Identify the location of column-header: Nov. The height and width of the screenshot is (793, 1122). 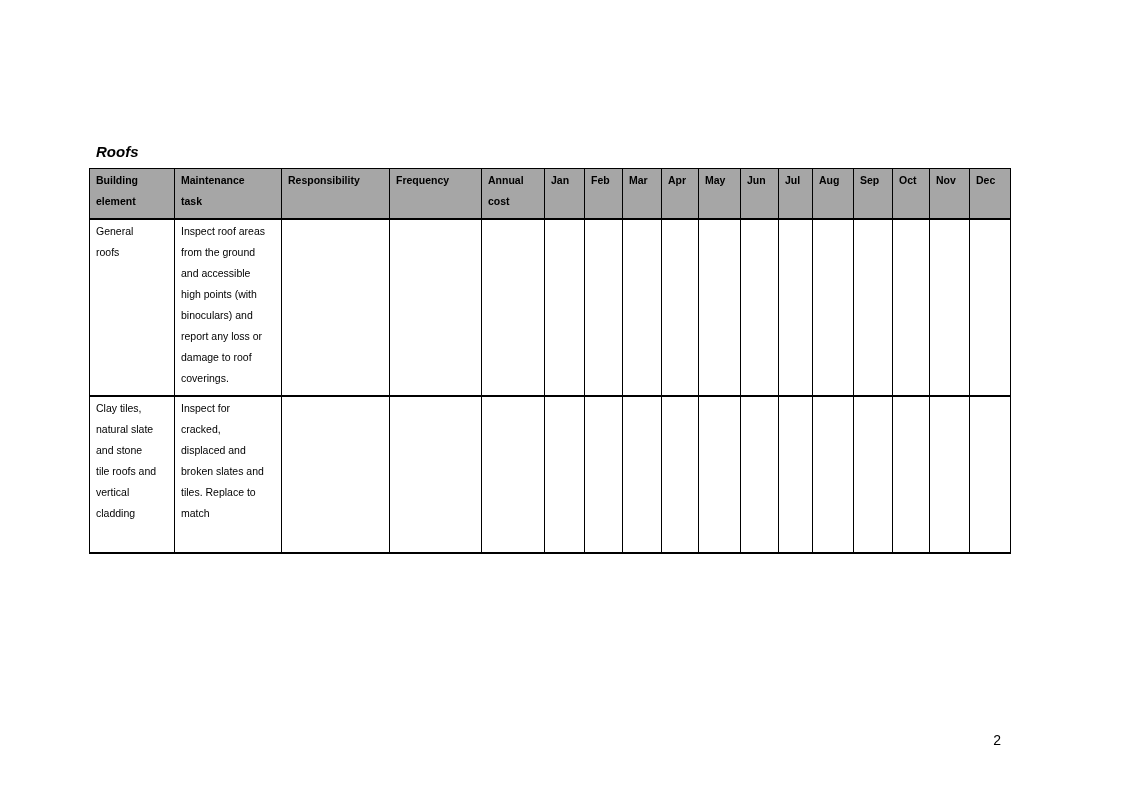
(949, 193).